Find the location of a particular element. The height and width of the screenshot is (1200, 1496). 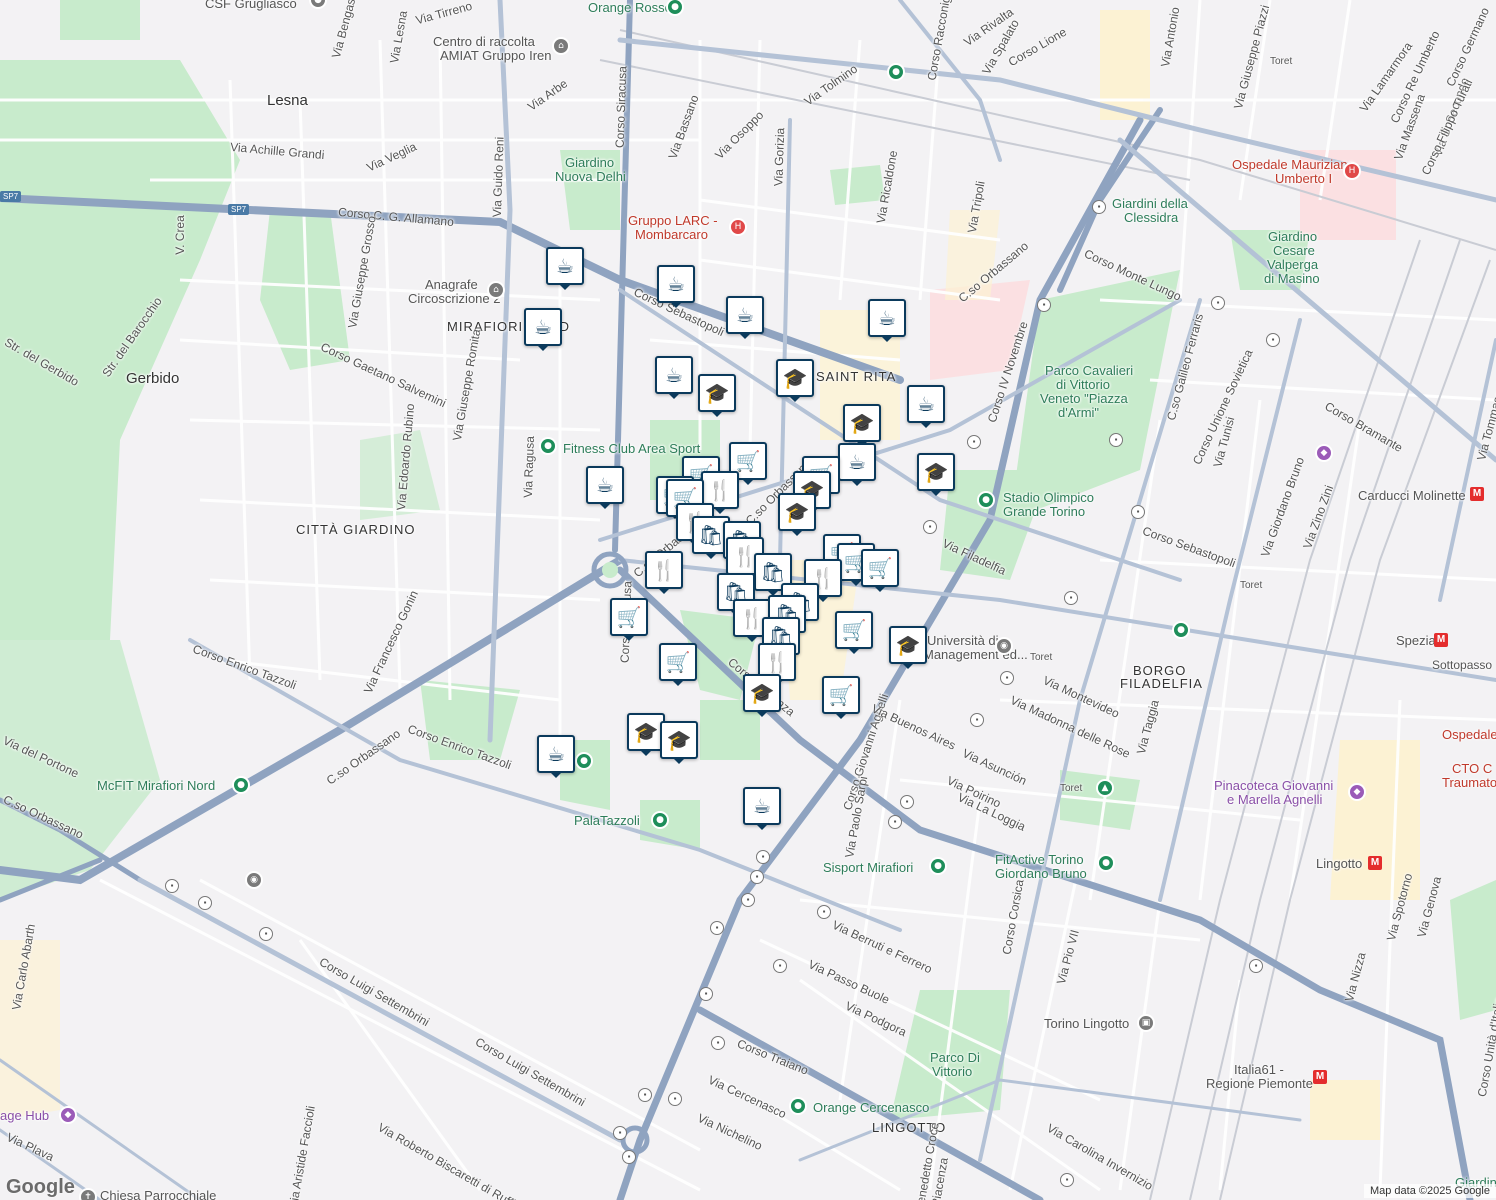

poi-label: Ospedale is located at coordinates (1469, 734).